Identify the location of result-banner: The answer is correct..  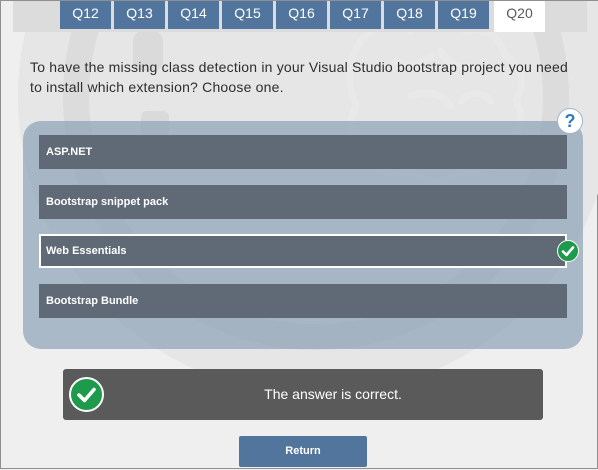
(303, 394).